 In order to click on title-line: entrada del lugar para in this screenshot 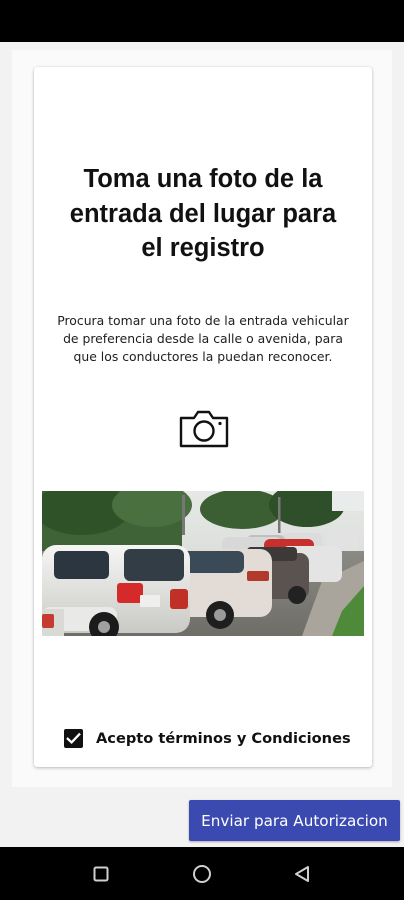, I will do `click(203, 213)`.